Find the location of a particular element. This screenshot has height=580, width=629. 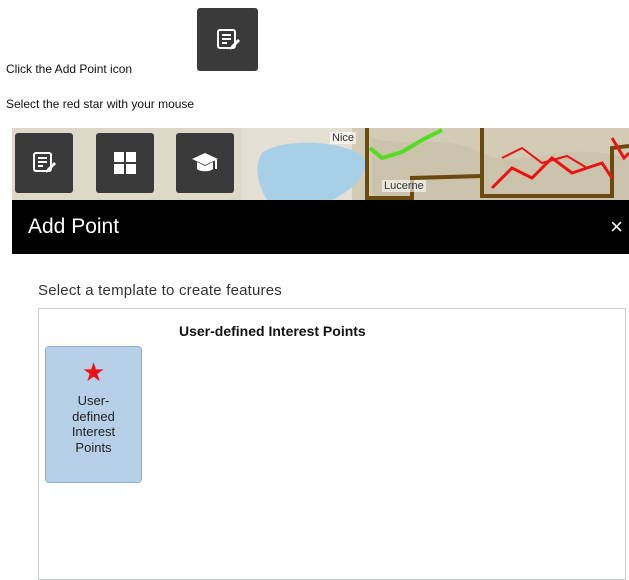

about-button is located at coordinates (205, 163).